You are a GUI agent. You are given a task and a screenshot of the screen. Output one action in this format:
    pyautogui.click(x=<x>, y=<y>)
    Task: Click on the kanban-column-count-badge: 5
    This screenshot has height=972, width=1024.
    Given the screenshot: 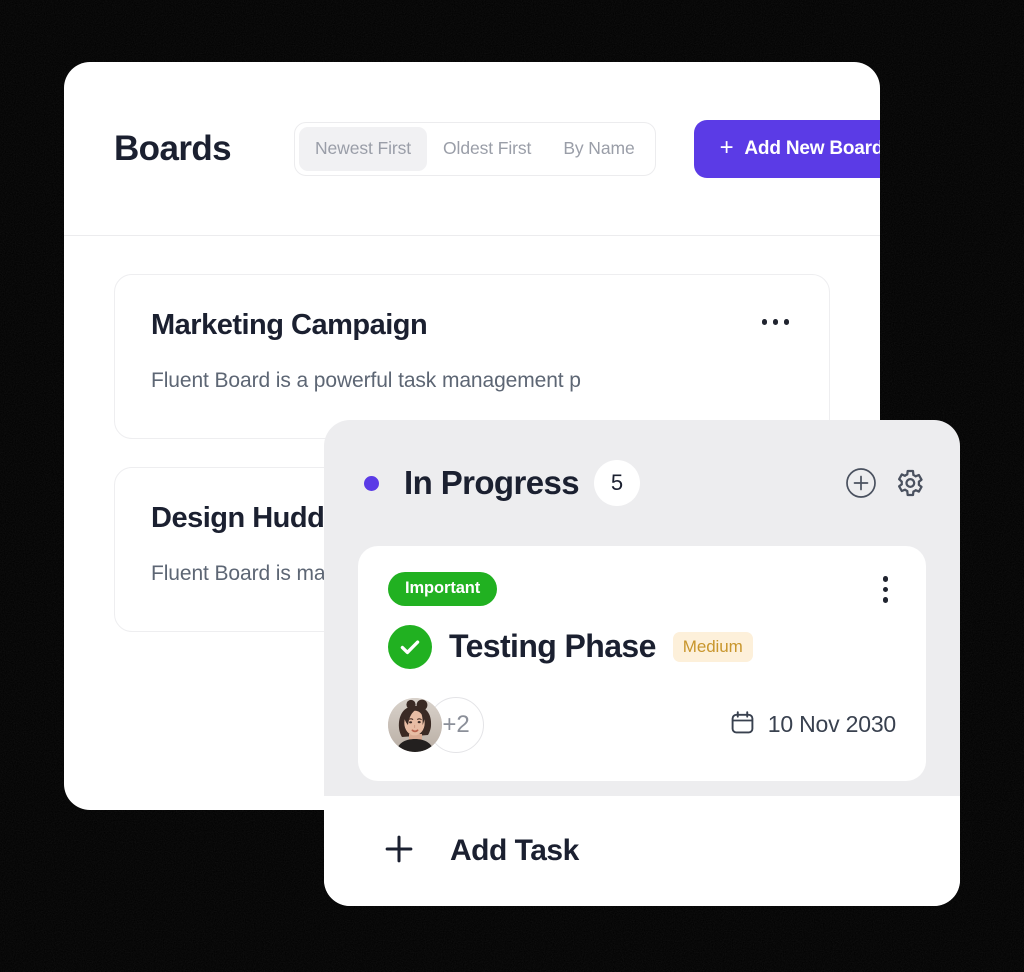 What is the action you would take?
    pyautogui.click(x=616, y=483)
    